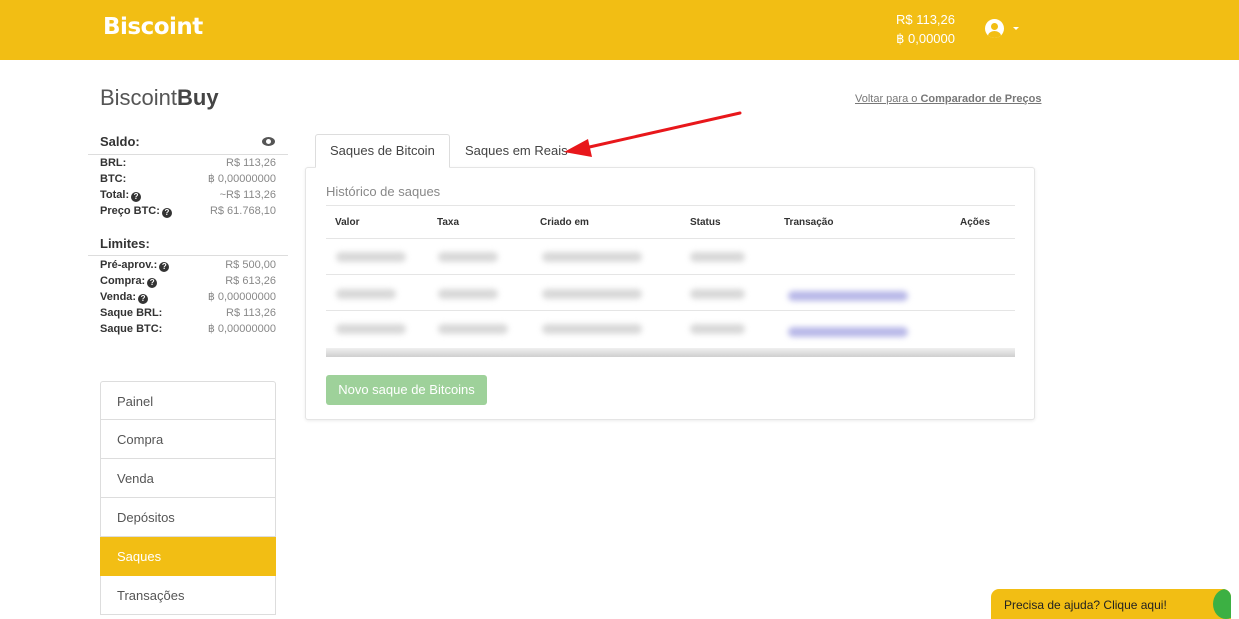 Image resolution: width=1239 pixels, height=619 pixels. Describe the element at coordinates (153, 27) in the screenshot. I see `biscoint-logo: Biscoint` at that location.